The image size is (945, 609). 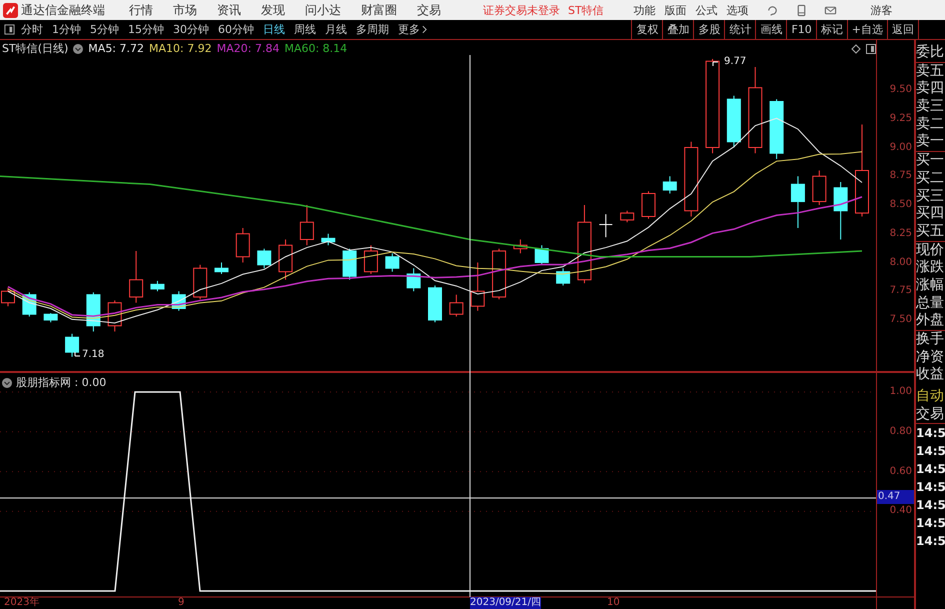 What do you see at coordinates (930, 285) in the screenshot?
I see `quote-field-label: 涨幅` at bounding box center [930, 285].